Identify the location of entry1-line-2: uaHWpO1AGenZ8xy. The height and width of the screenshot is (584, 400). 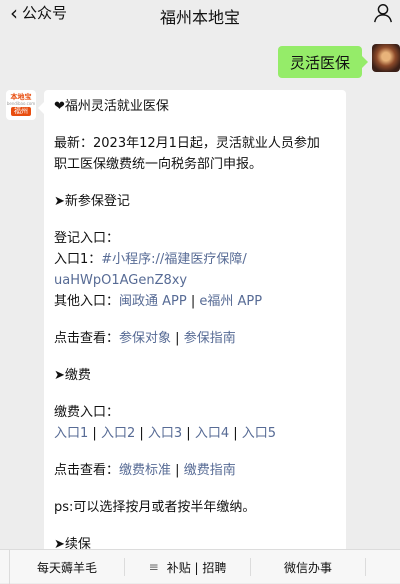
(195, 280).